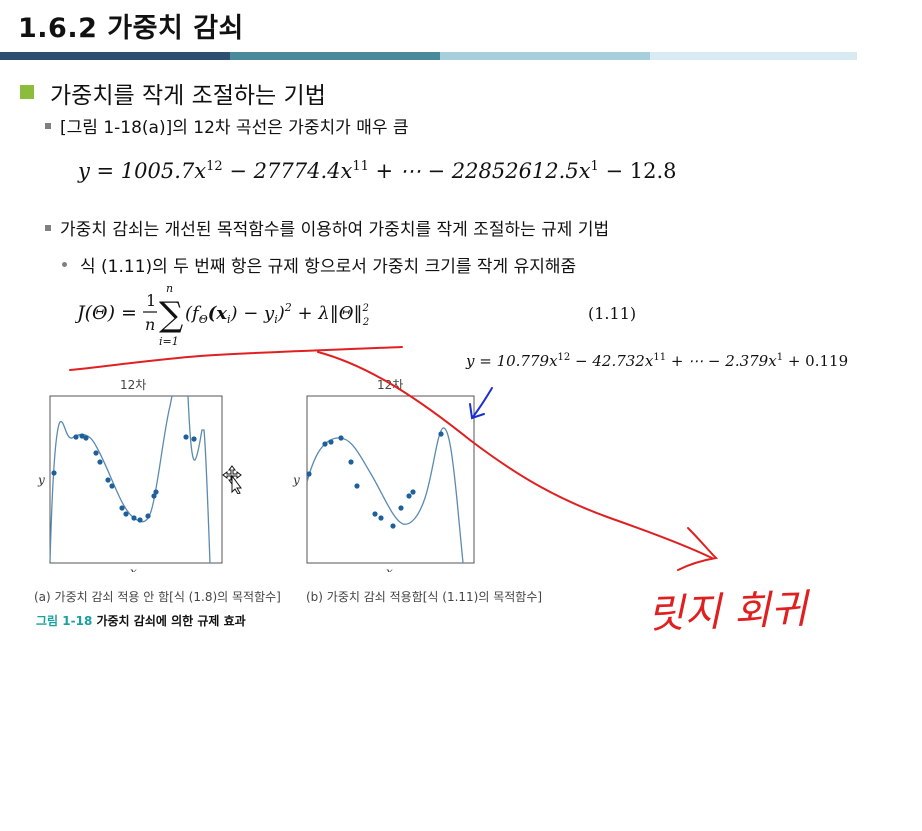 The width and height of the screenshot is (922, 831). Describe the element at coordinates (698, 549) in the screenshot. I see `red-arrow-head` at that location.